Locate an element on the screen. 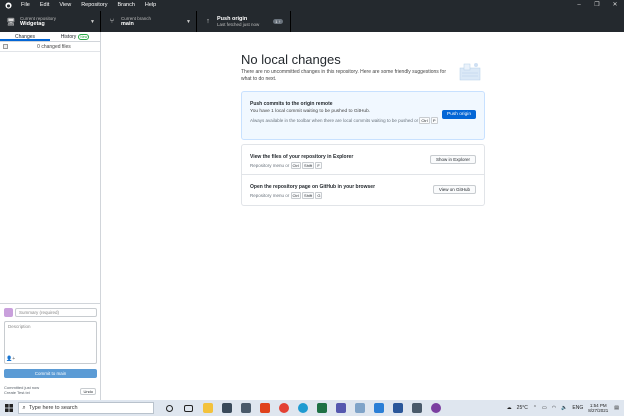 The height and width of the screenshot is (416, 624). menu-help: Help is located at coordinates (150, 5).